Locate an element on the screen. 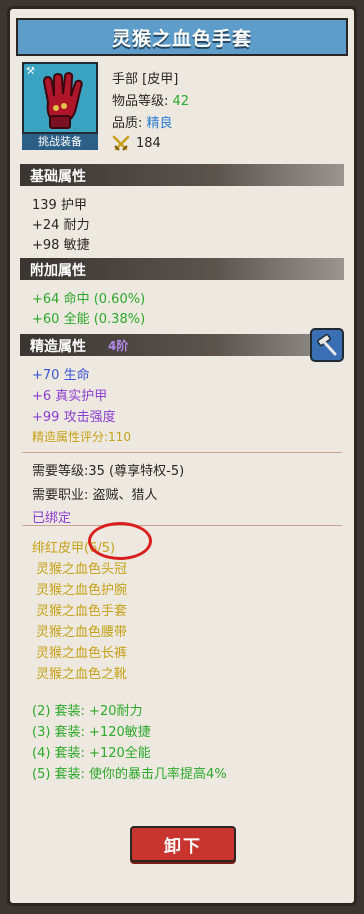 The height and width of the screenshot is (914, 364). set-item: 灵猴之血色之靴 is located at coordinates (82, 674).